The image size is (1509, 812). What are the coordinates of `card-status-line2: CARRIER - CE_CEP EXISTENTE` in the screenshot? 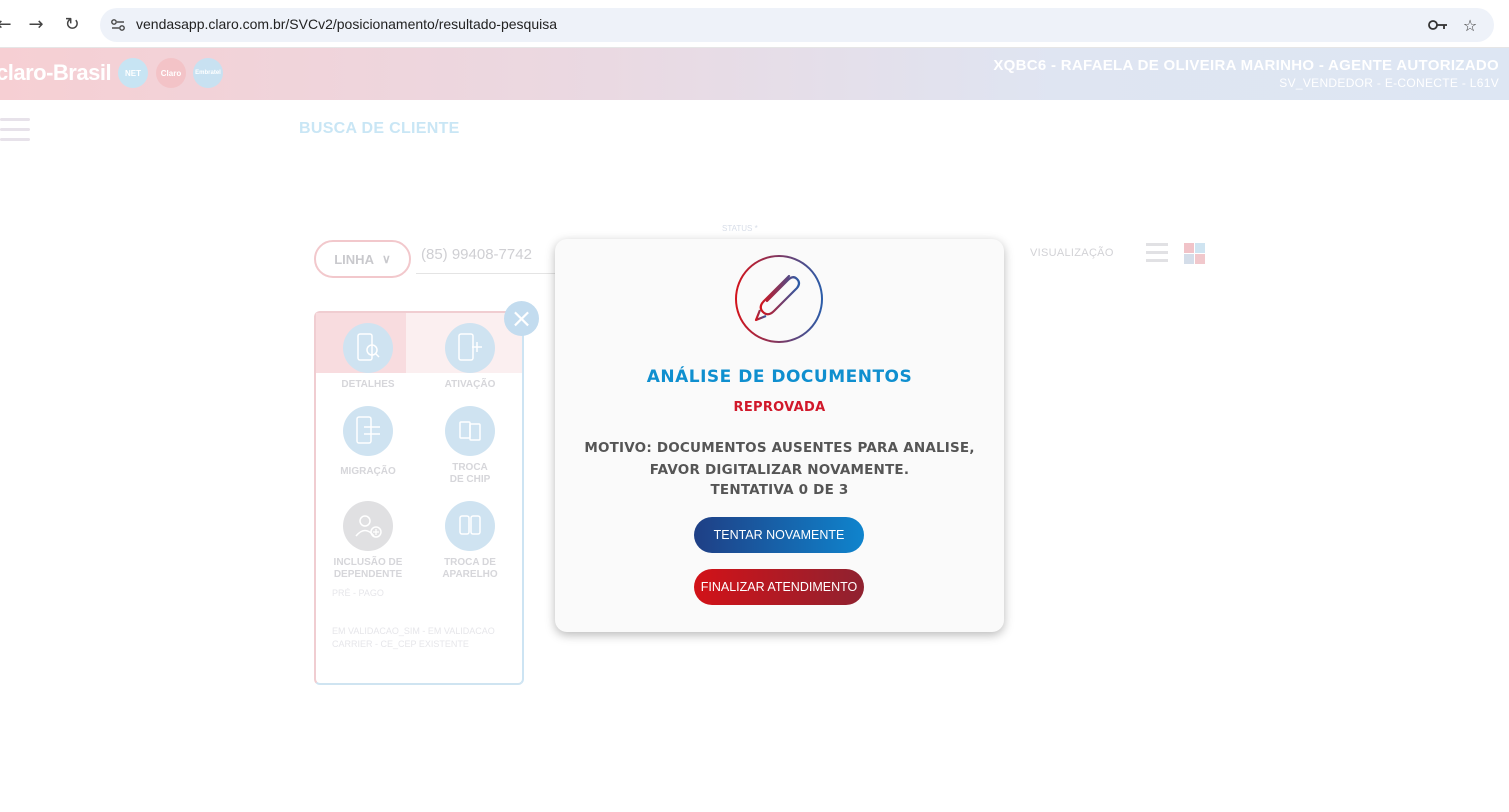 It's located at (400, 644).